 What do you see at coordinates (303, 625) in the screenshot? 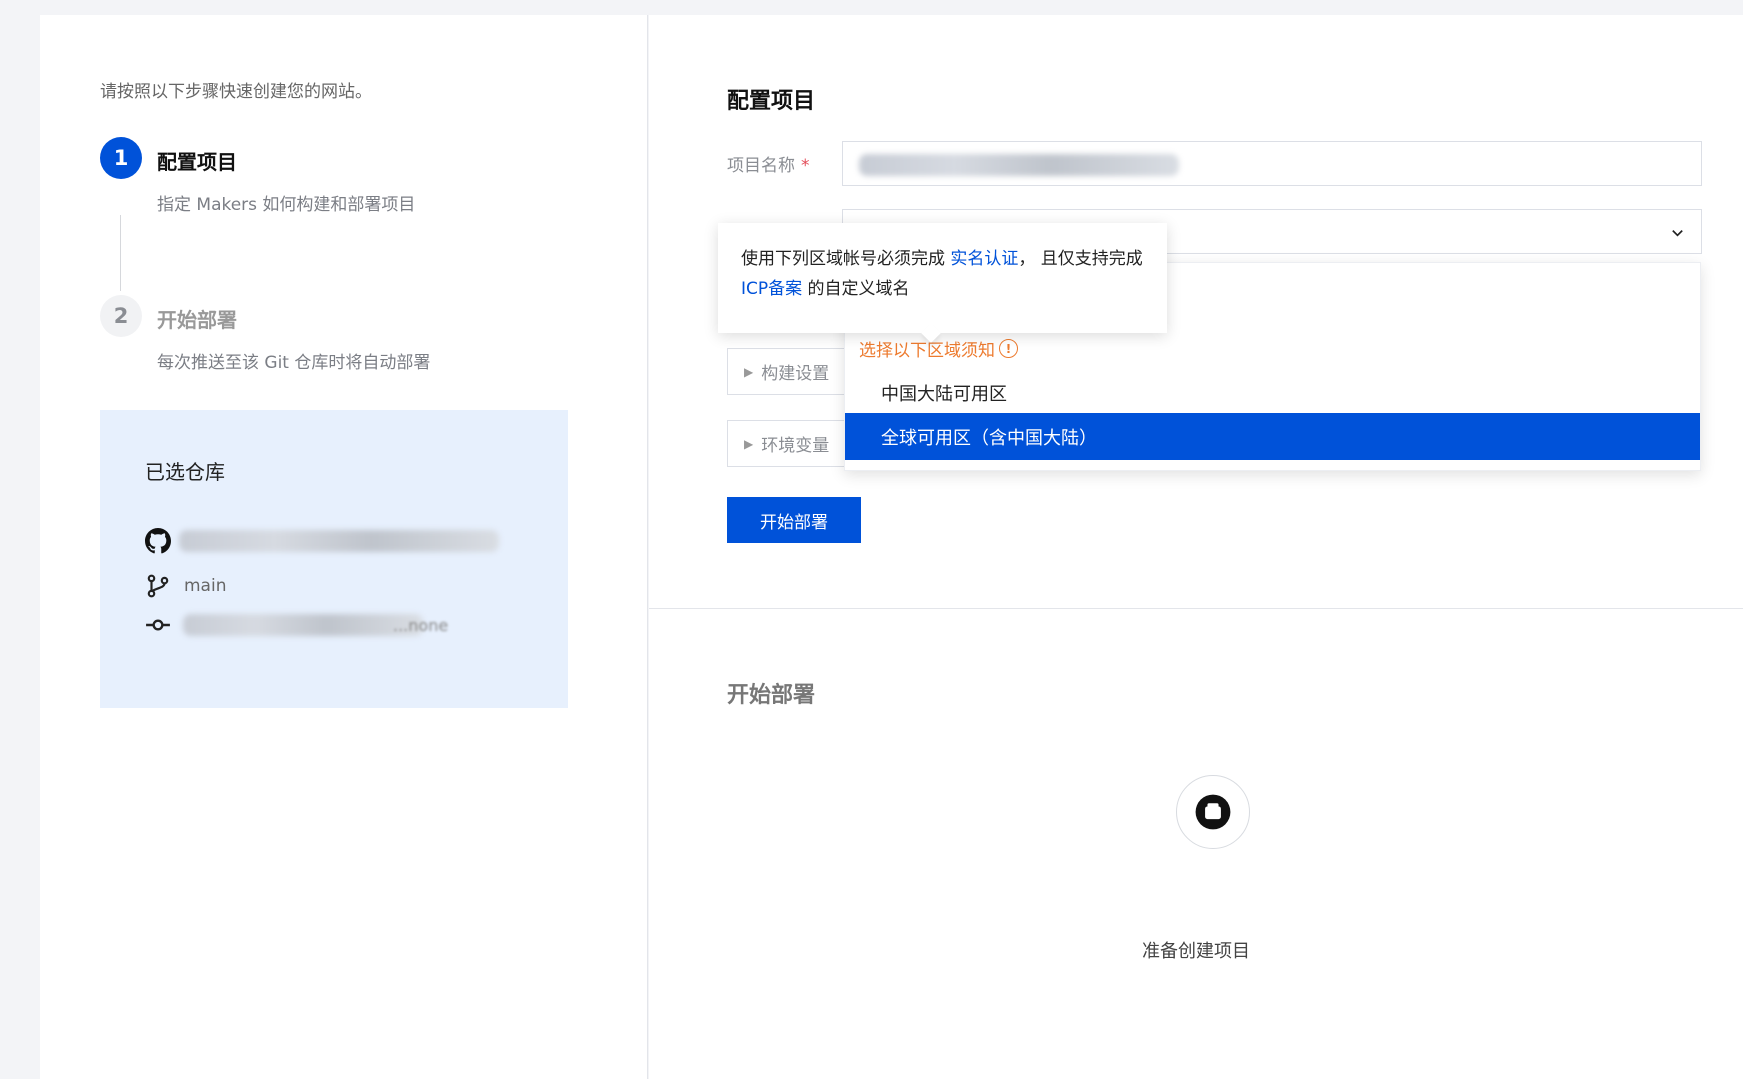
I see `commit-message-redacted` at bounding box center [303, 625].